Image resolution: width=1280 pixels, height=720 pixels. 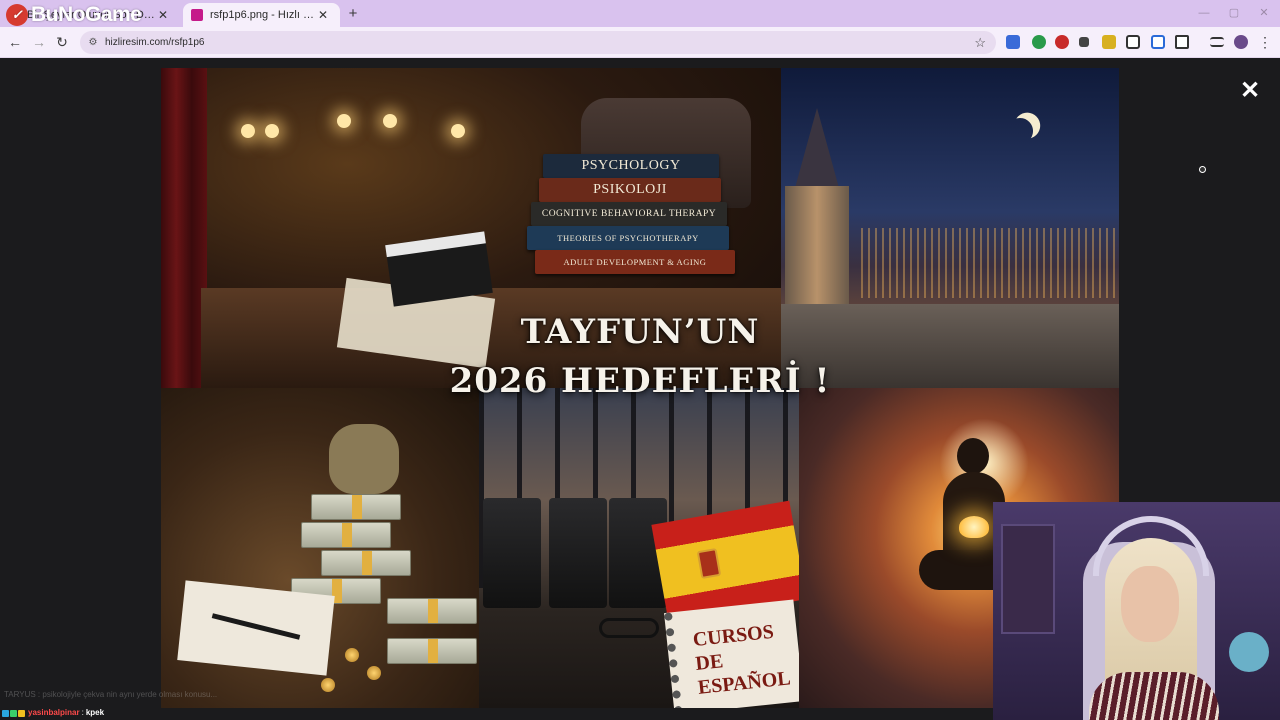 What do you see at coordinates (631, 166) in the screenshot?
I see `book-spine: PSYCHOLOGY` at bounding box center [631, 166].